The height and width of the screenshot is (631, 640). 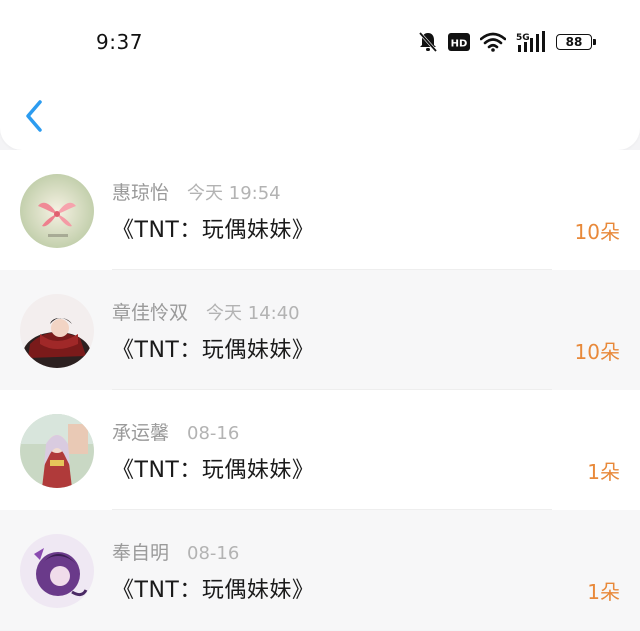 What do you see at coordinates (523, 38) in the screenshot?
I see `network-label: 5G` at bounding box center [523, 38].